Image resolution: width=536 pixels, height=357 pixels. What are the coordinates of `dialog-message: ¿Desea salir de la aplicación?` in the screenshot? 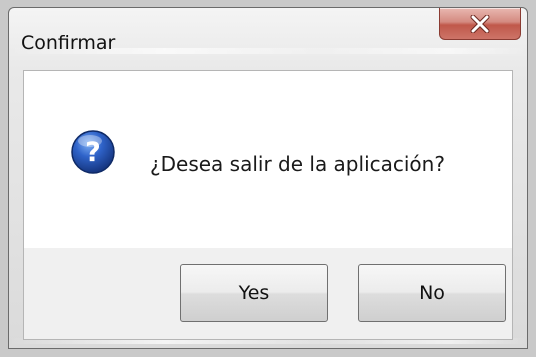 It's located at (297, 164).